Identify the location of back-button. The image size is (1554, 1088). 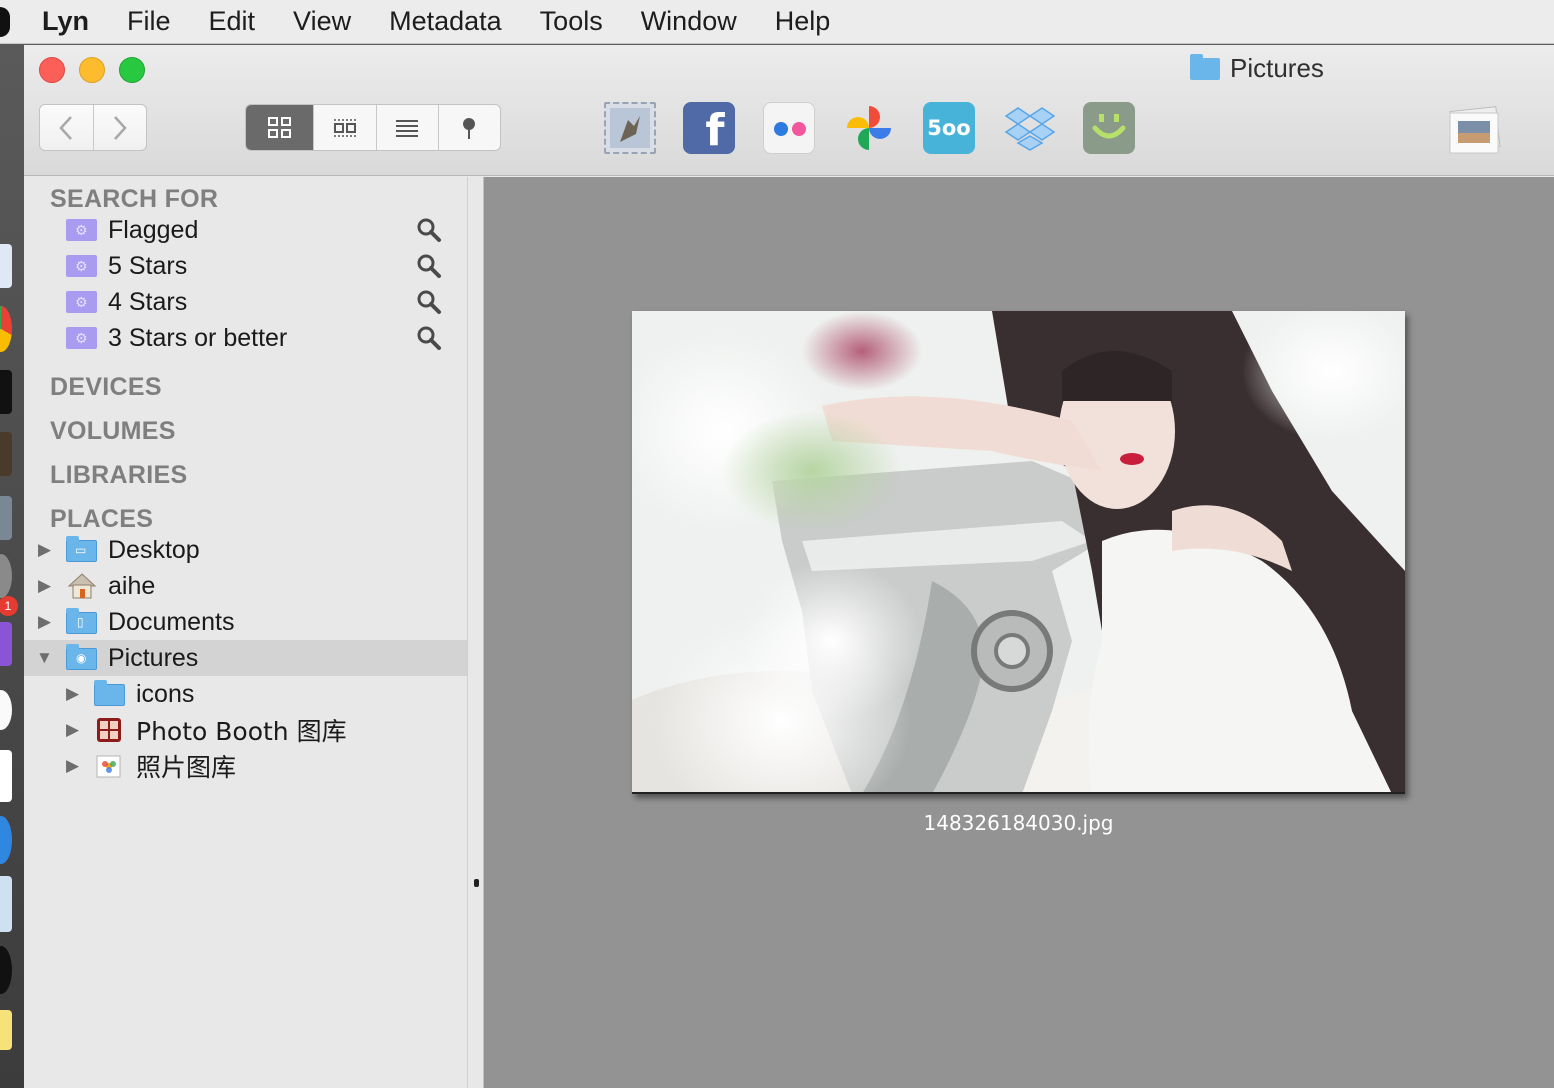
(66, 127).